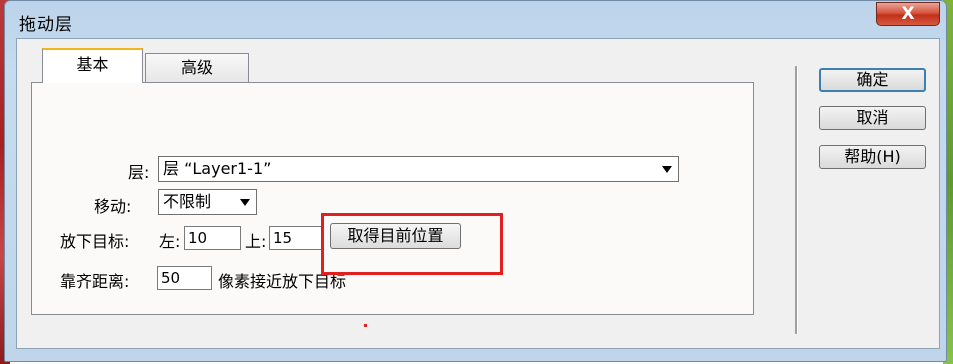 The width and height of the screenshot is (953, 364). What do you see at coordinates (412, 244) in the screenshot?
I see `annotation-highlight-box` at bounding box center [412, 244].